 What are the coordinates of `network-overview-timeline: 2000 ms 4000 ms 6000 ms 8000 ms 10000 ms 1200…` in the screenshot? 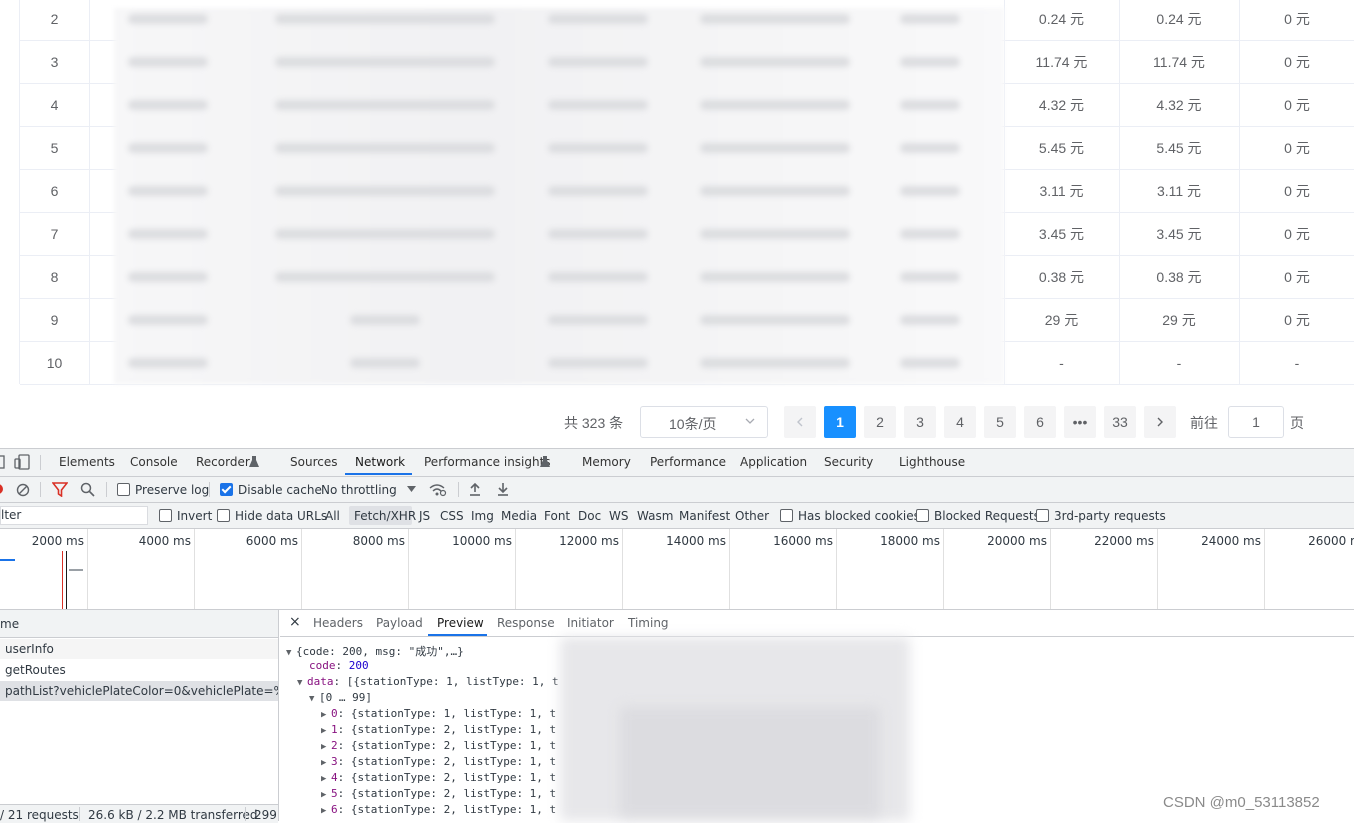 It's located at (677, 569).